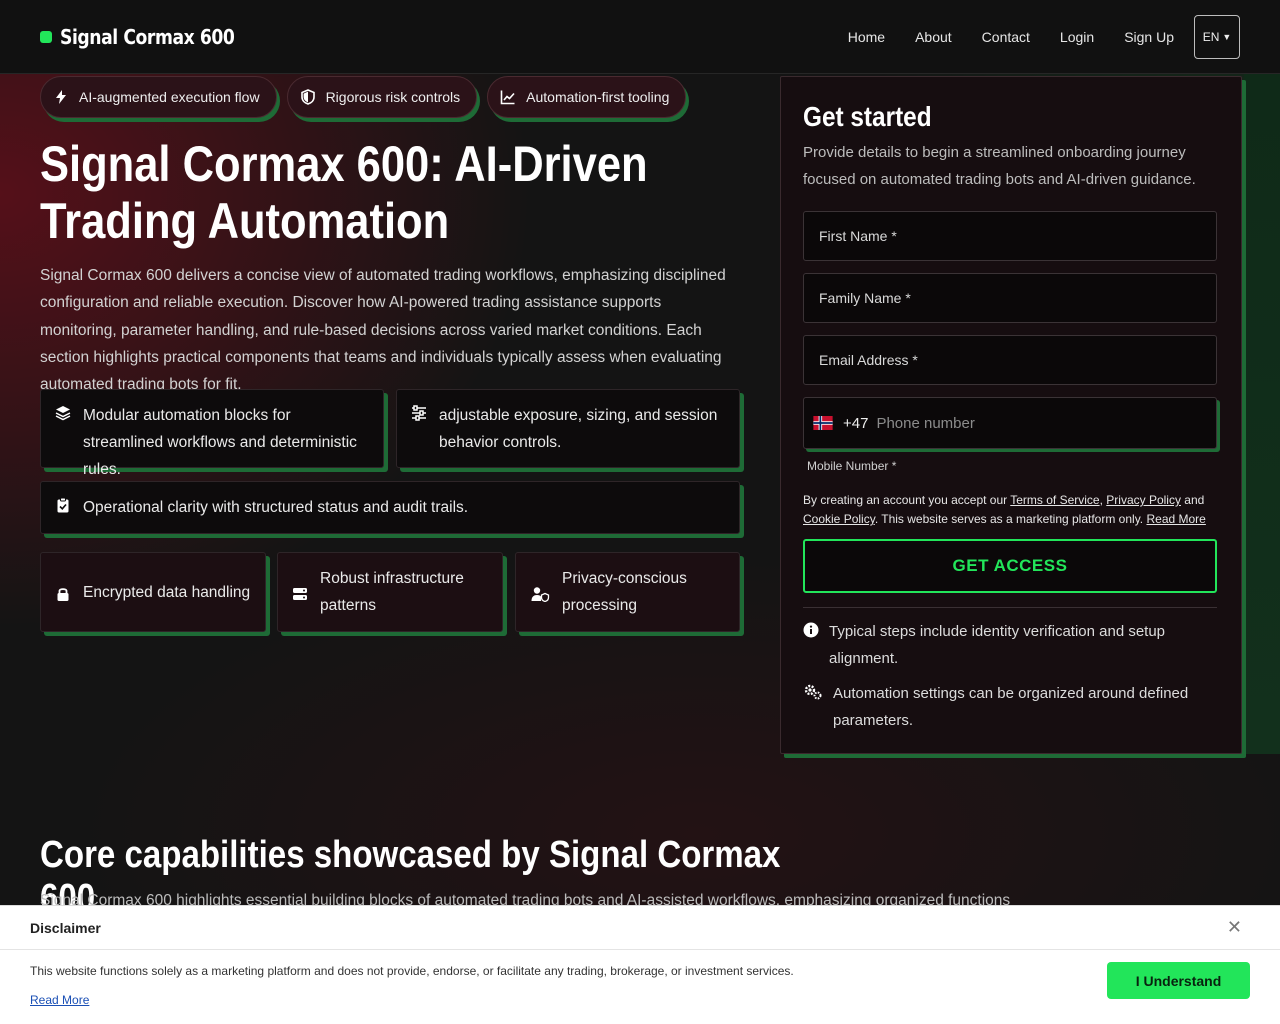 Image resolution: width=1280 pixels, height=1024 pixels. Describe the element at coordinates (933, 37) in the screenshot. I see `nav-about: About` at that location.